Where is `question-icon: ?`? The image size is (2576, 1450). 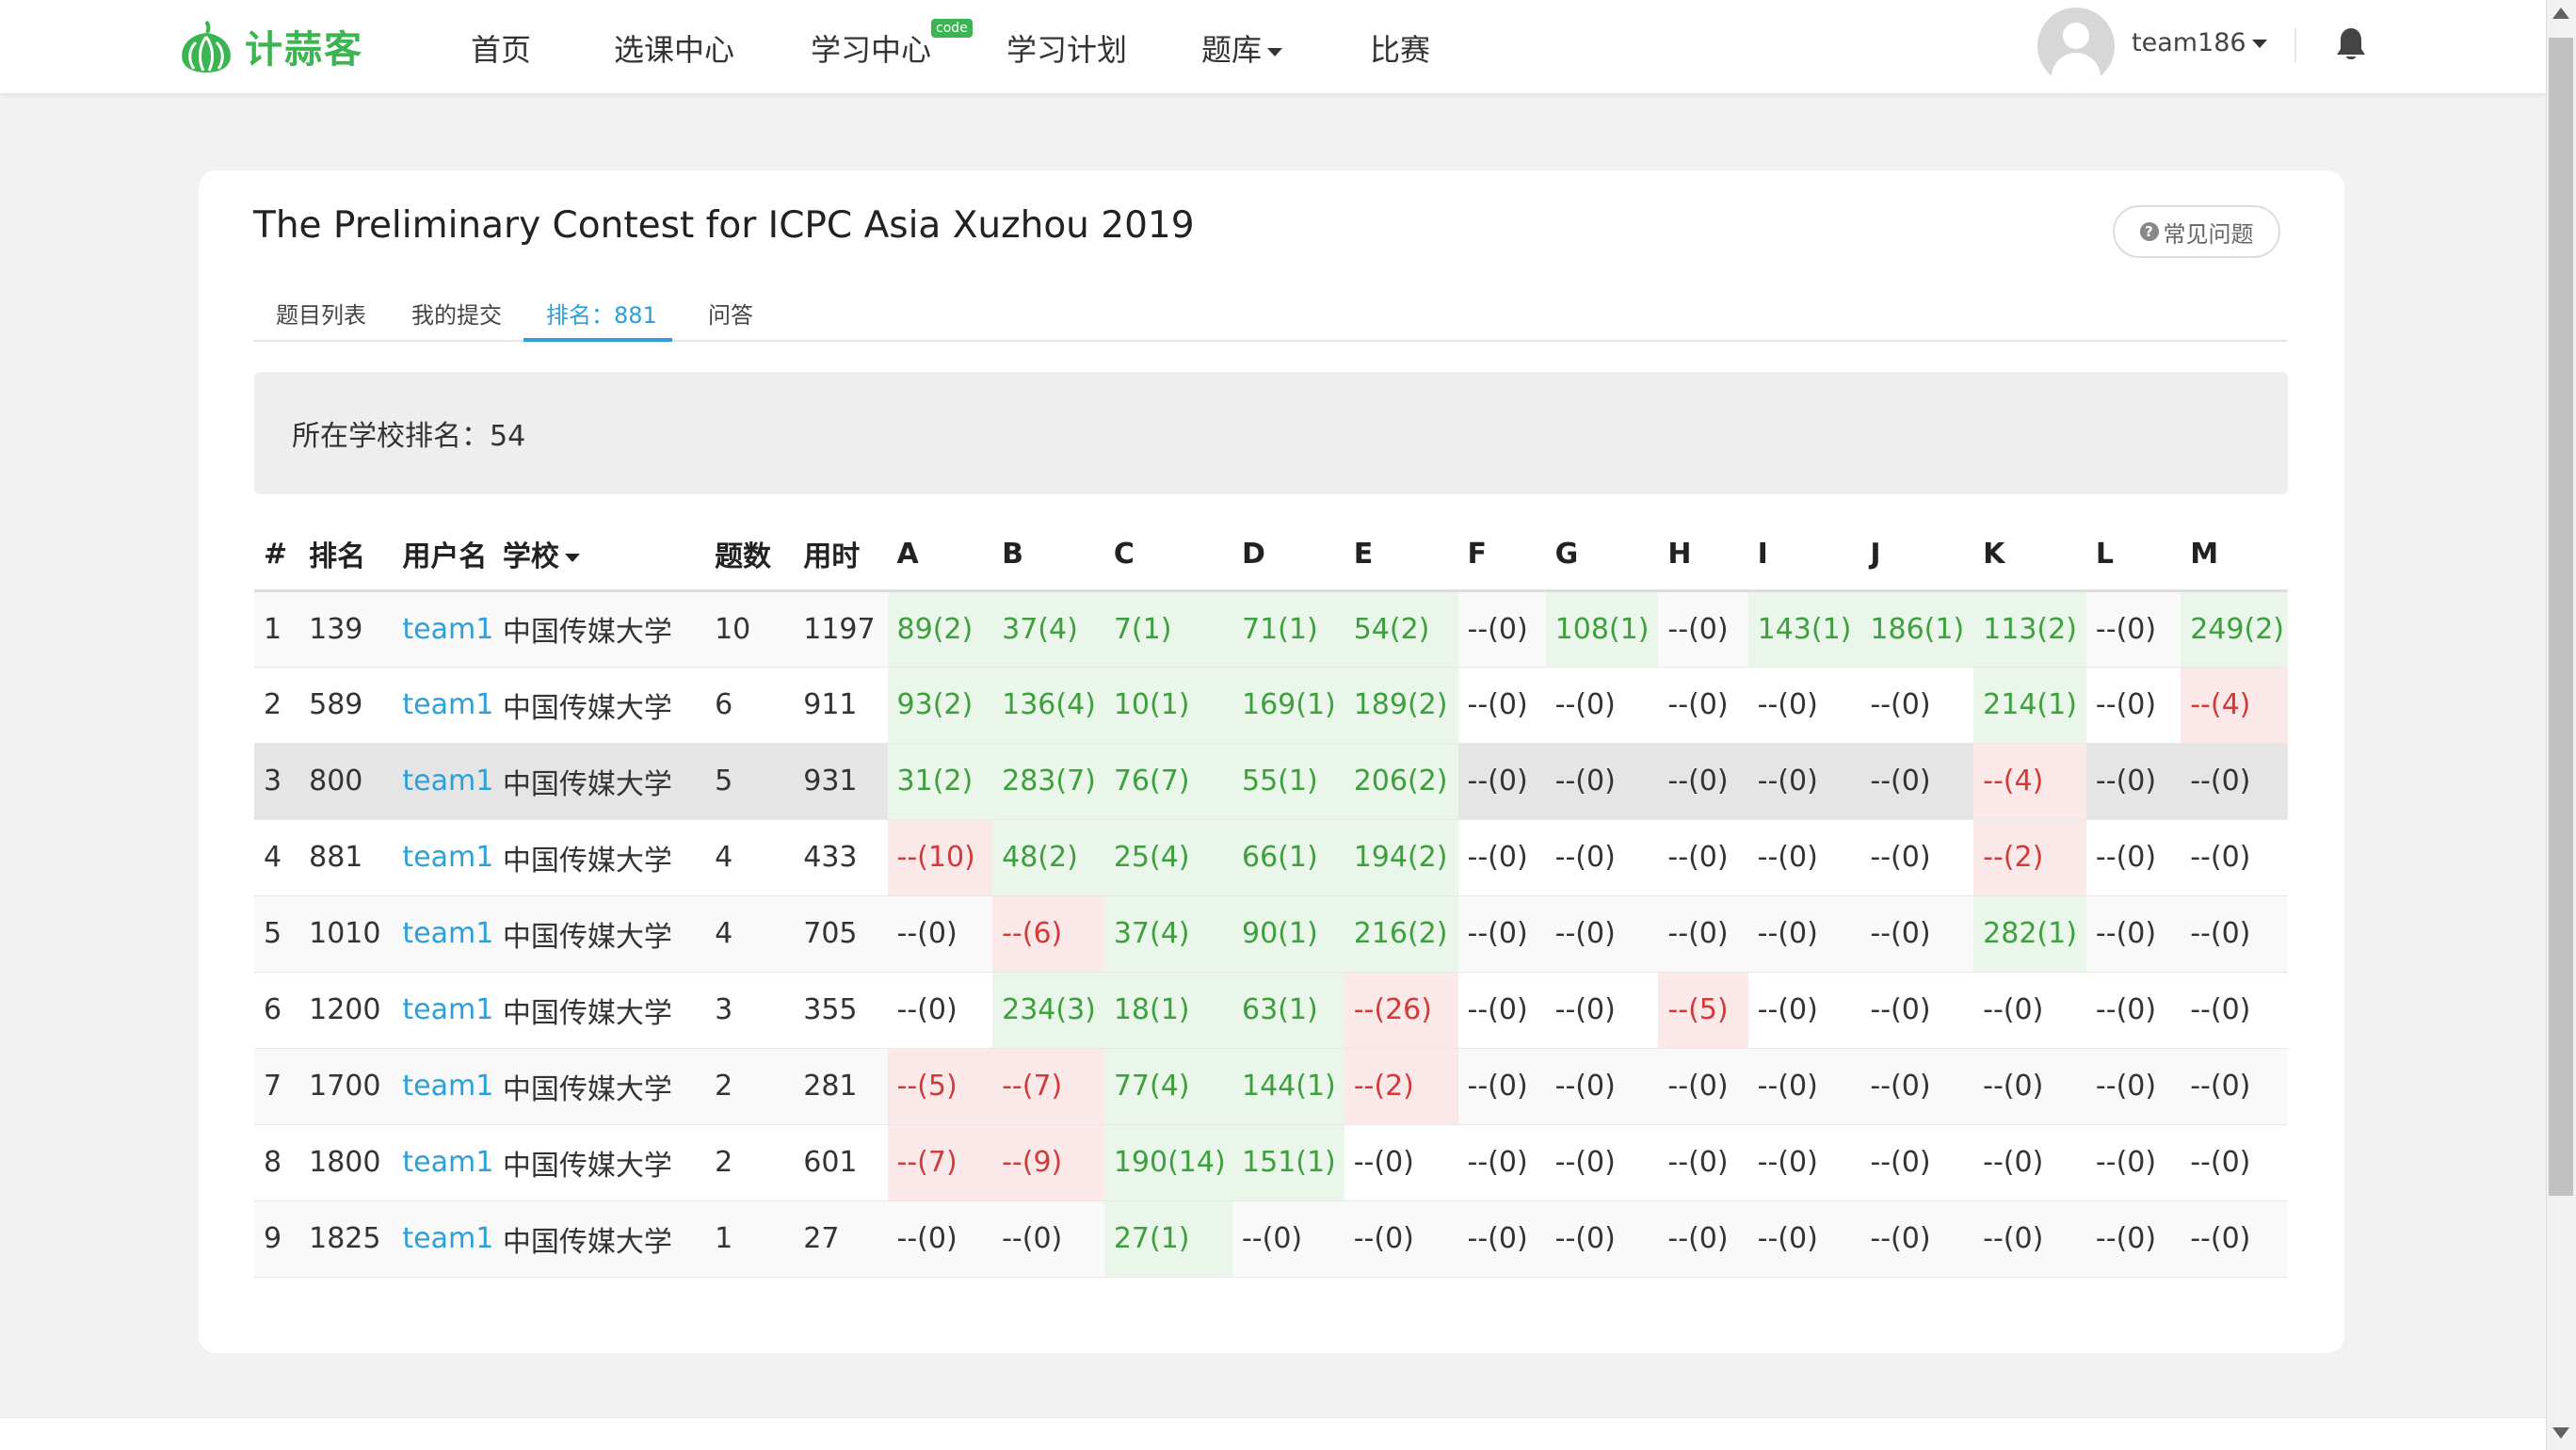 question-icon: ? is located at coordinates (2149, 231).